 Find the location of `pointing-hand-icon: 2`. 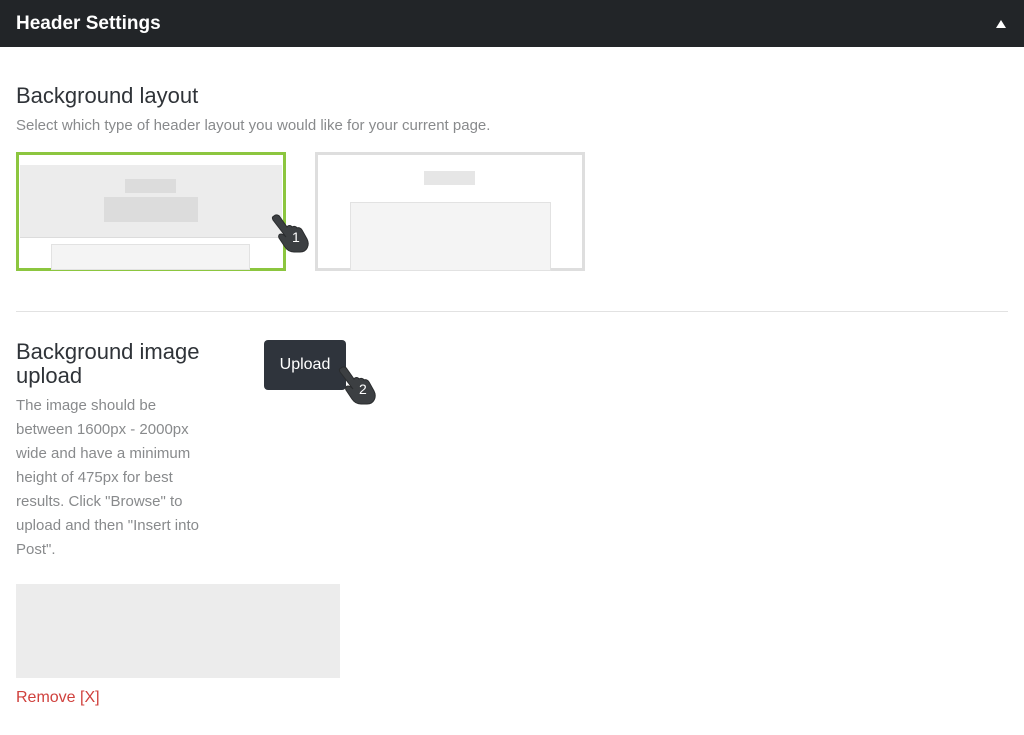

pointing-hand-icon: 2 is located at coordinates (357, 385).